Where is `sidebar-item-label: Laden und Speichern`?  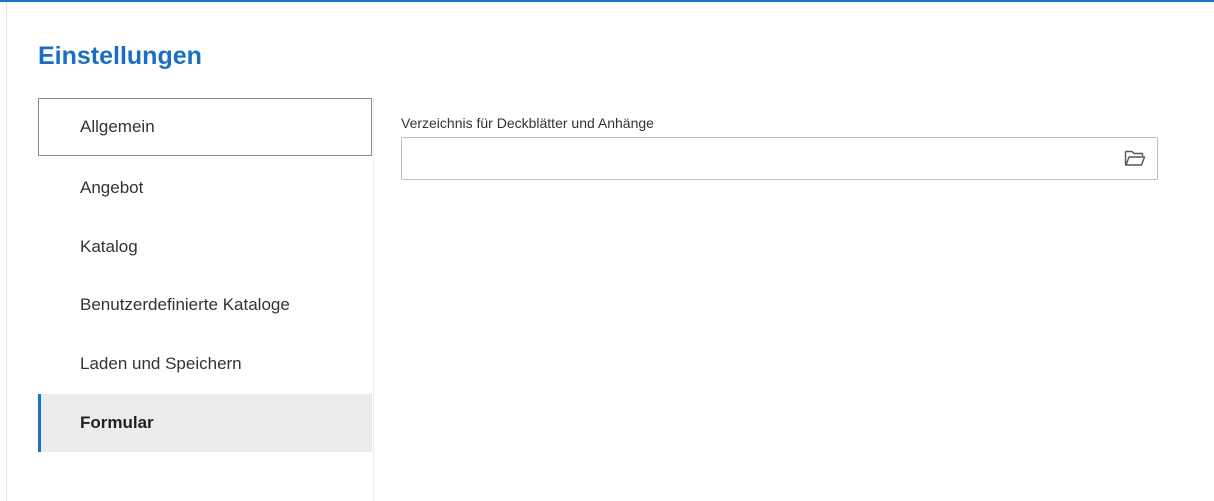 sidebar-item-label: Laden und Speichern is located at coordinates (161, 363).